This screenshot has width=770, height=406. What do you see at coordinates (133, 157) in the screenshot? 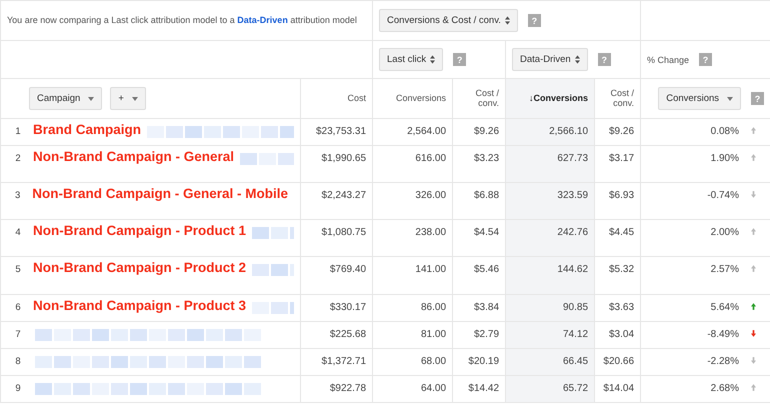
I see `annotation-label: Non-Brand Campaign - General` at bounding box center [133, 157].